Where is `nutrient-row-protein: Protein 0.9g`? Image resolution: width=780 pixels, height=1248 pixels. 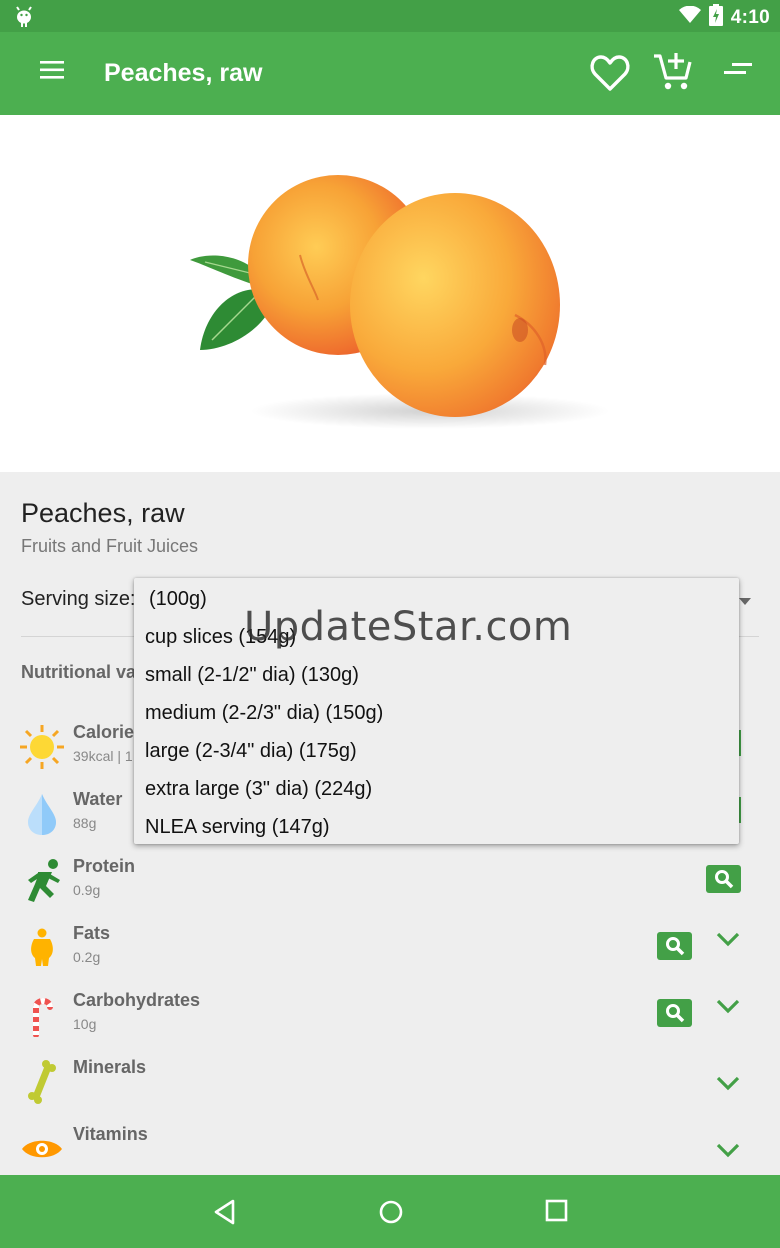
nutrient-row-protein: Protein 0.9g is located at coordinates (390, 886).